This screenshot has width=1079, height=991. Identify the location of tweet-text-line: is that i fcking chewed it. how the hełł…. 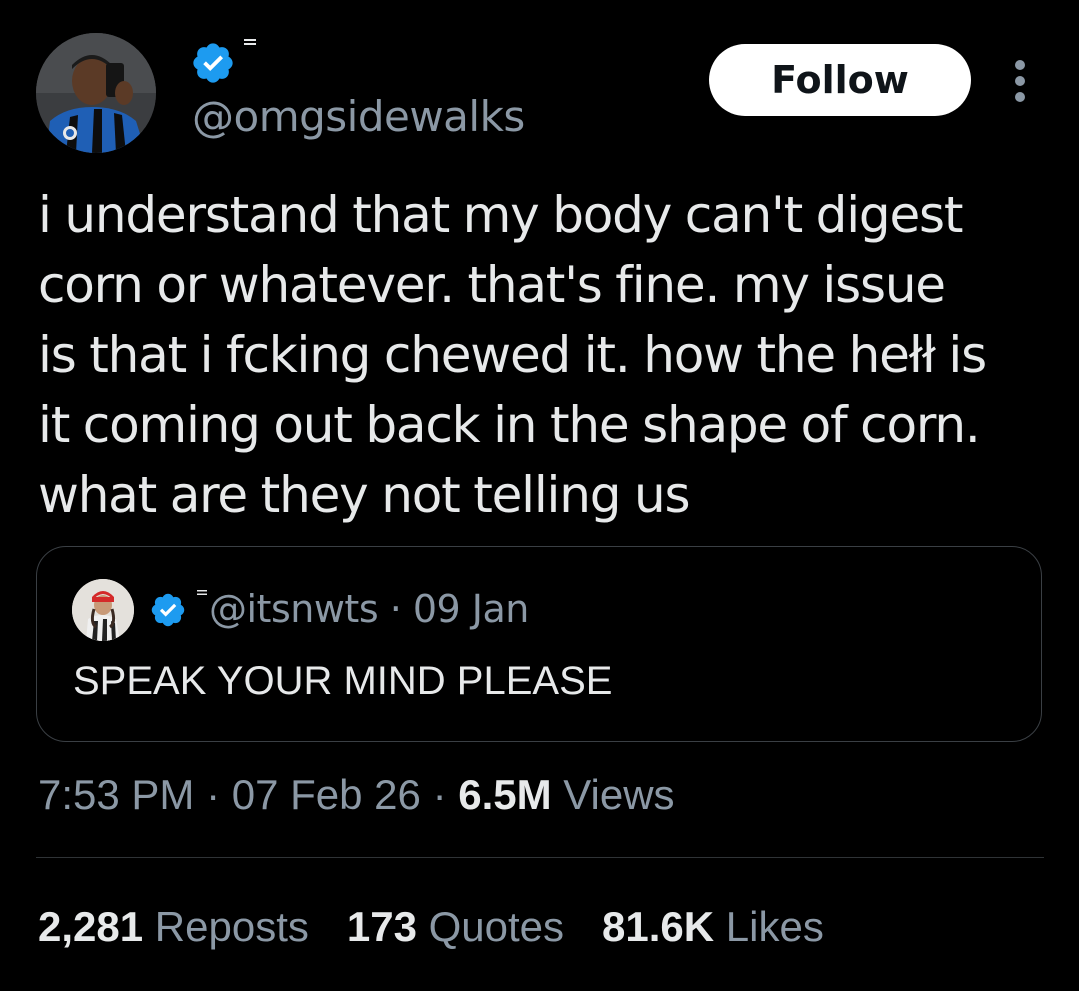
(512, 355).